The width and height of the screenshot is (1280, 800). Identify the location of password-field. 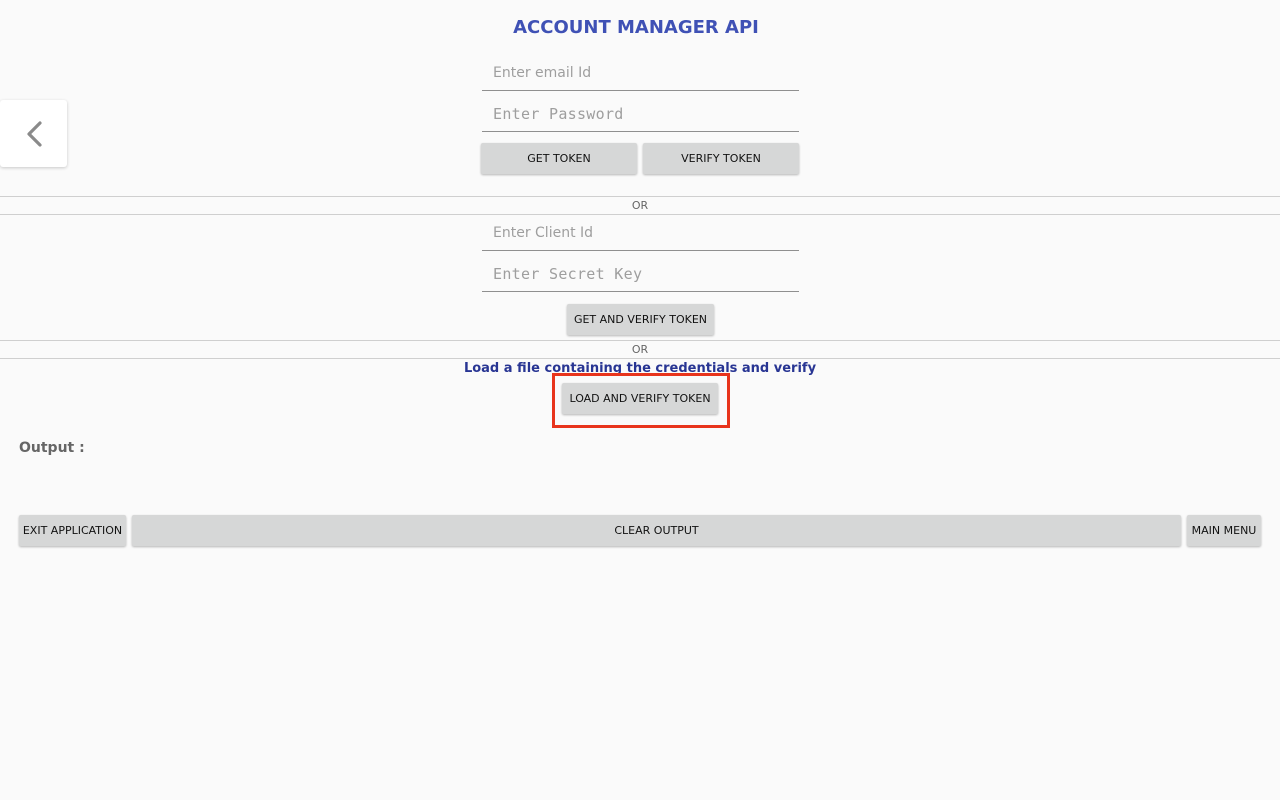
(640, 114).